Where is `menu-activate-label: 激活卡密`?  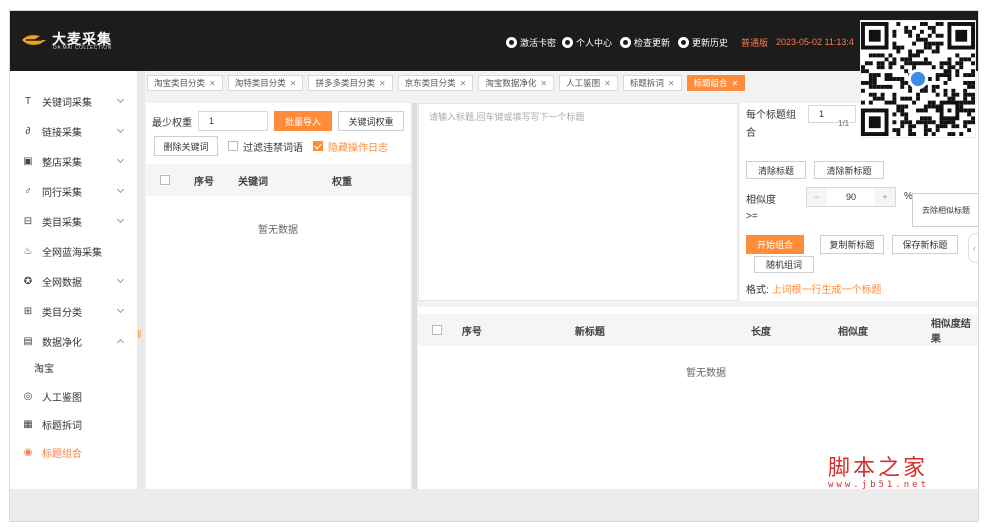 menu-activate-label: 激活卡密 is located at coordinates (538, 42).